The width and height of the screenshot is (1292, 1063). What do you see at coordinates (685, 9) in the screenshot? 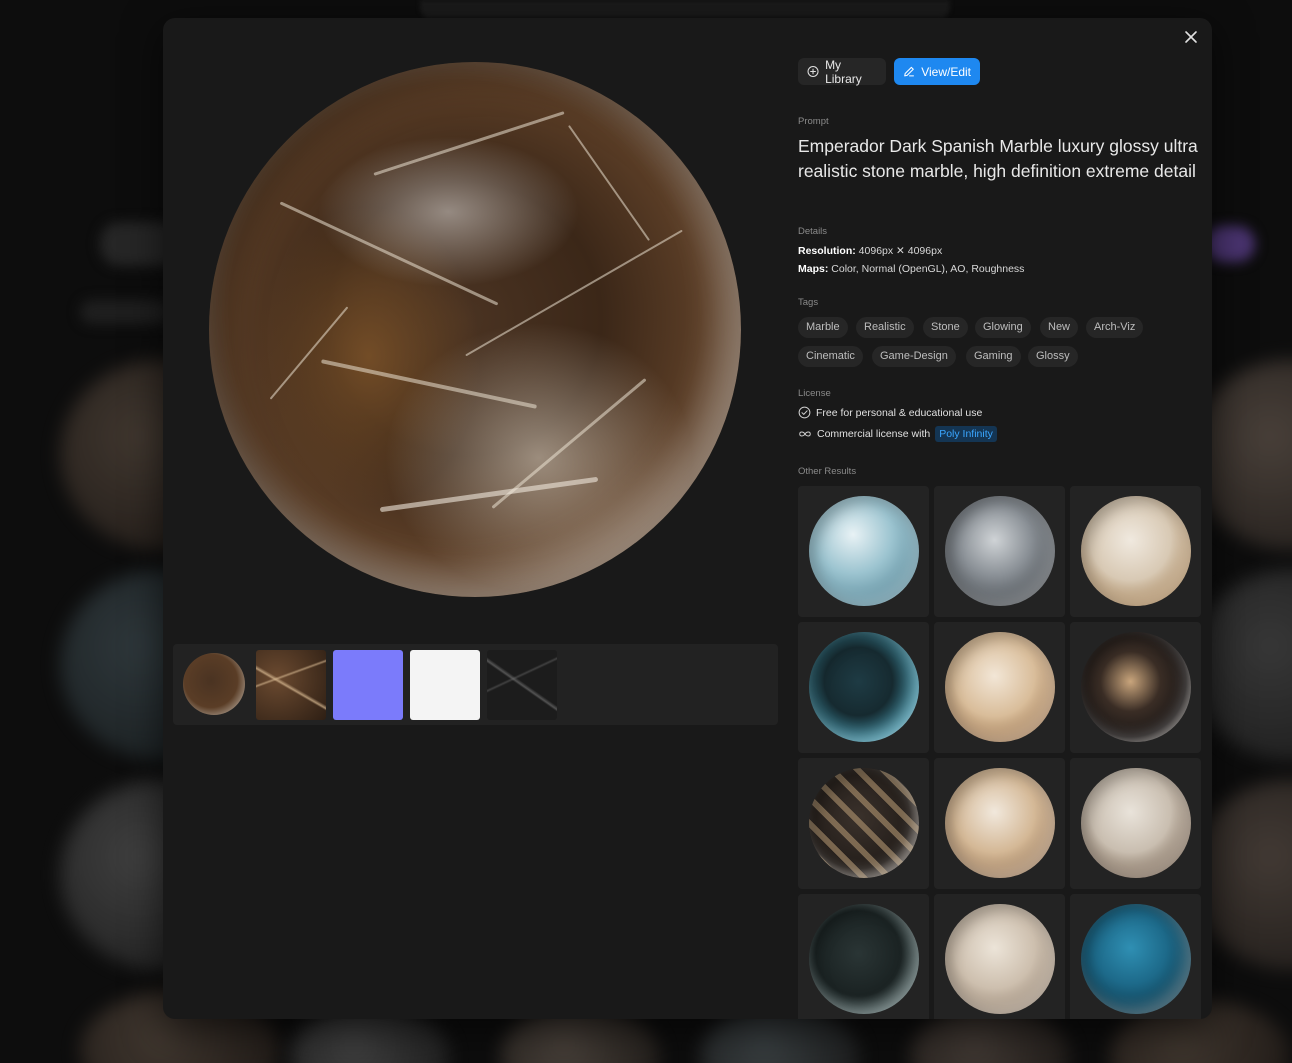
I see `background-search-bar` at bounding box center [685, 9].